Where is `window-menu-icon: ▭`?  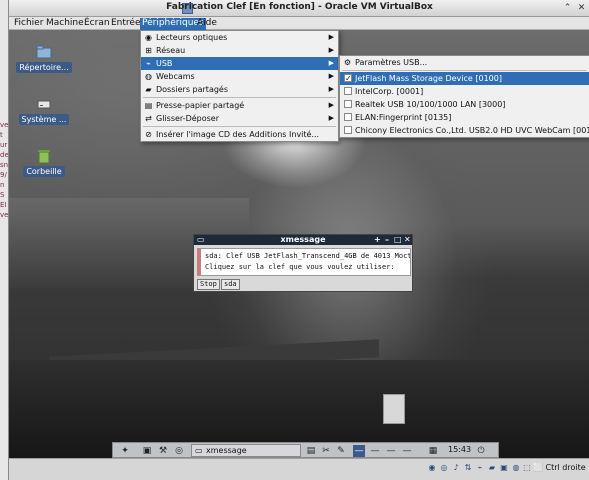 window-menu-icon: ▭ is located at coordinates (201, 240).